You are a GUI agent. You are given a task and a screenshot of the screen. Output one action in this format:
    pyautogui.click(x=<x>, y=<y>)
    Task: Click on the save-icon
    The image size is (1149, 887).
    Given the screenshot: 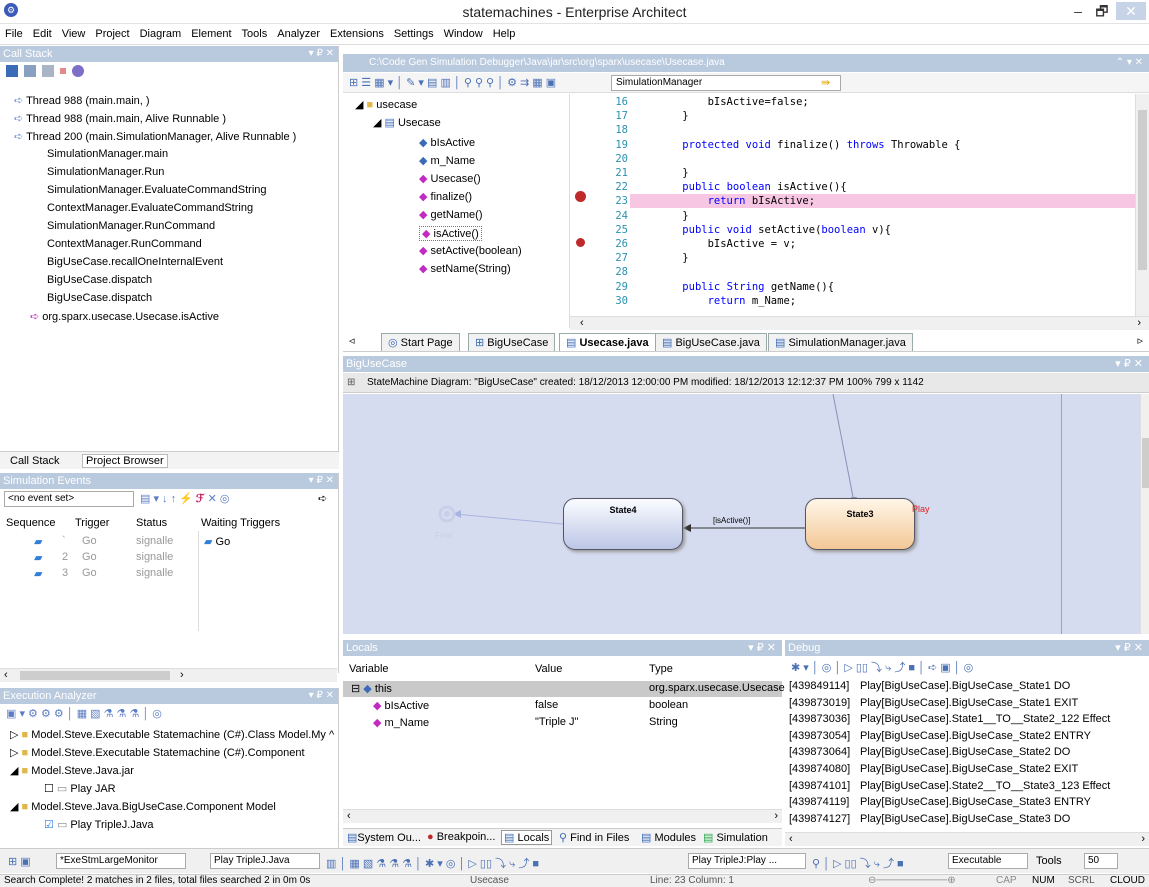 What is the action you would take?
    pyautogui.click(x=12, y=71)
    